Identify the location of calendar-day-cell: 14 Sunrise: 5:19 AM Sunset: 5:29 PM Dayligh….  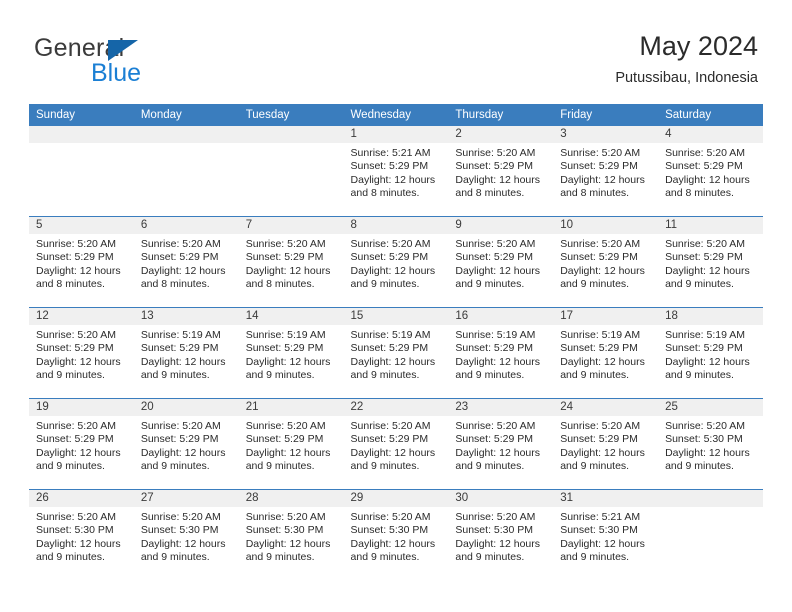
(291, 353).